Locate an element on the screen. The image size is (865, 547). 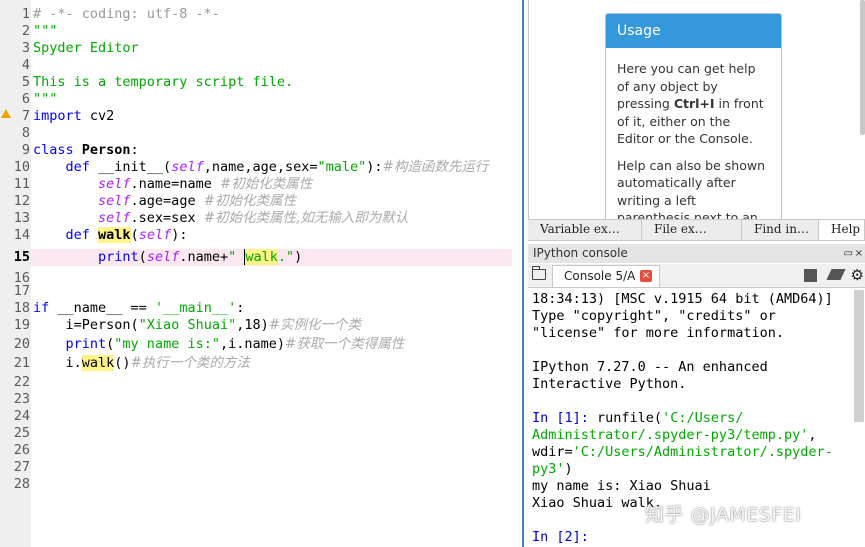
line-number: 25 is located at coordinates (21, 433).